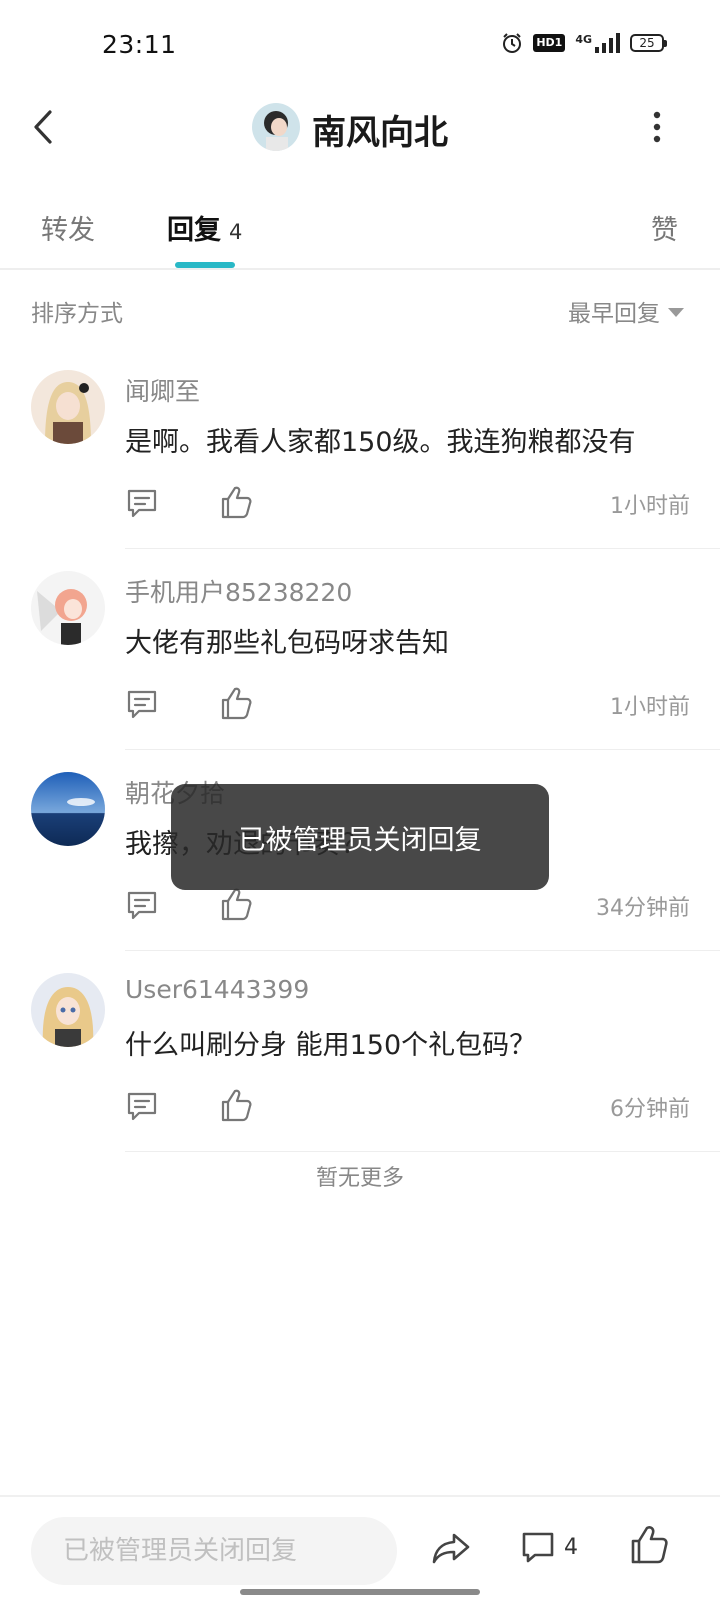 This screenshot has height=1600, width=720. What do you see at coordinates (68, 227) in the screenshot?
I see `tab-repost: 转发` at bounding box center [68, 227].